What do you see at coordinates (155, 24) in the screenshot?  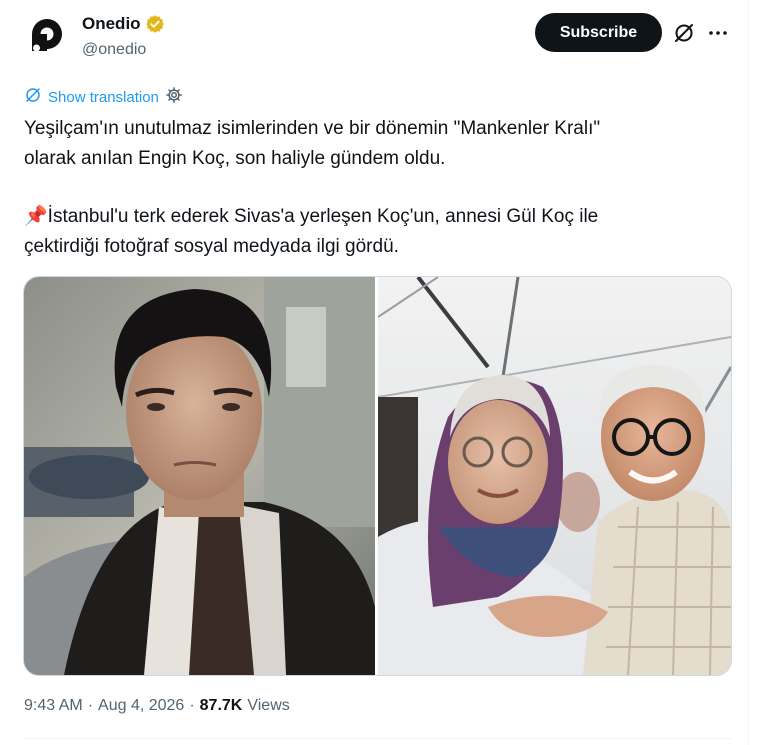 I see `verified-badge-icon` at bounding box center [155, 24].